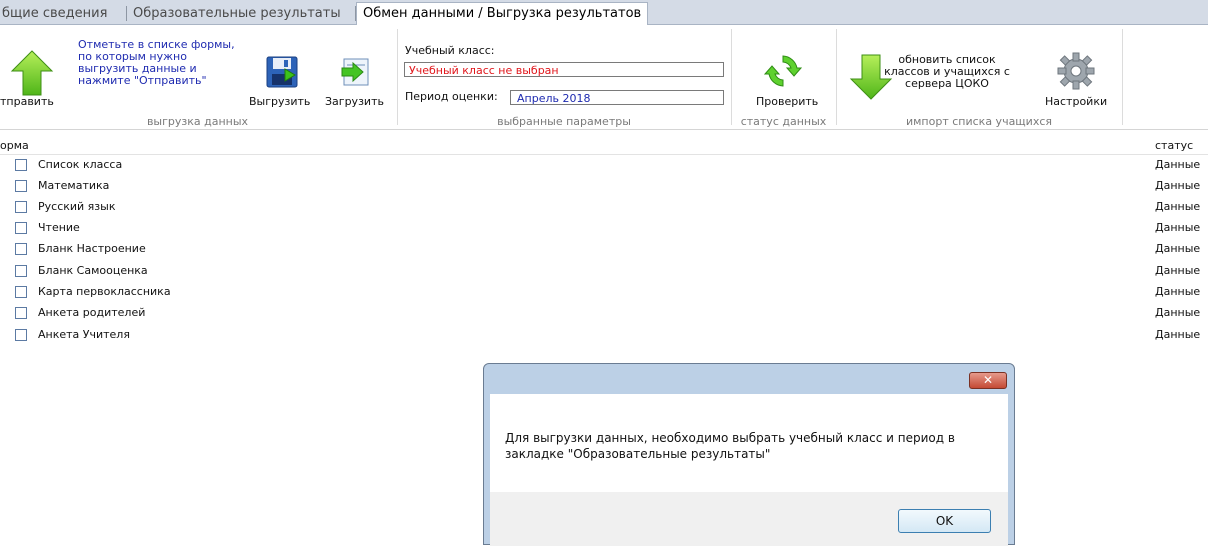 This screenshot has width=1208, height=546. What do you see at coordinates (450, 50) in the screenshot?
I see `class-label: Учебный класс:` at bounding box center [450, 50].